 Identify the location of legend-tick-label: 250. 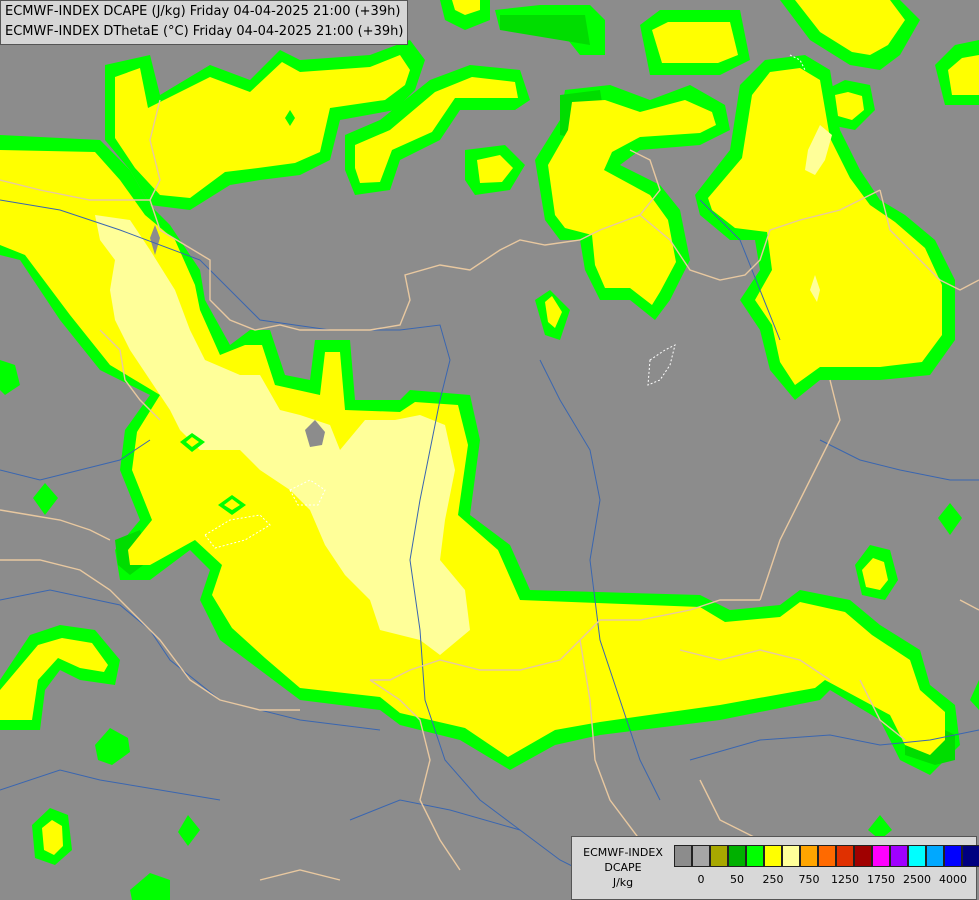
(773, 879).